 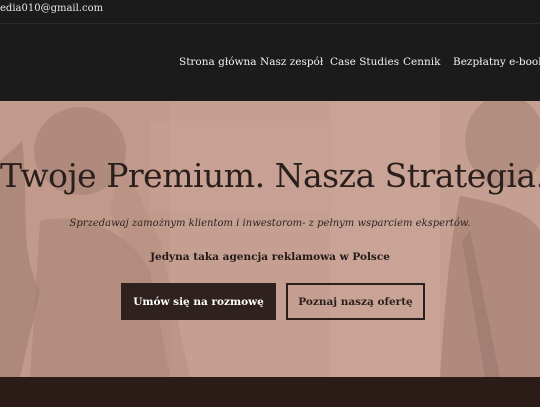 What do you see at coordinates (355, 301) in the screenshot?
I see `see-offer-button: Poznaj naszą ofertę` at bounding box center [355, 301].